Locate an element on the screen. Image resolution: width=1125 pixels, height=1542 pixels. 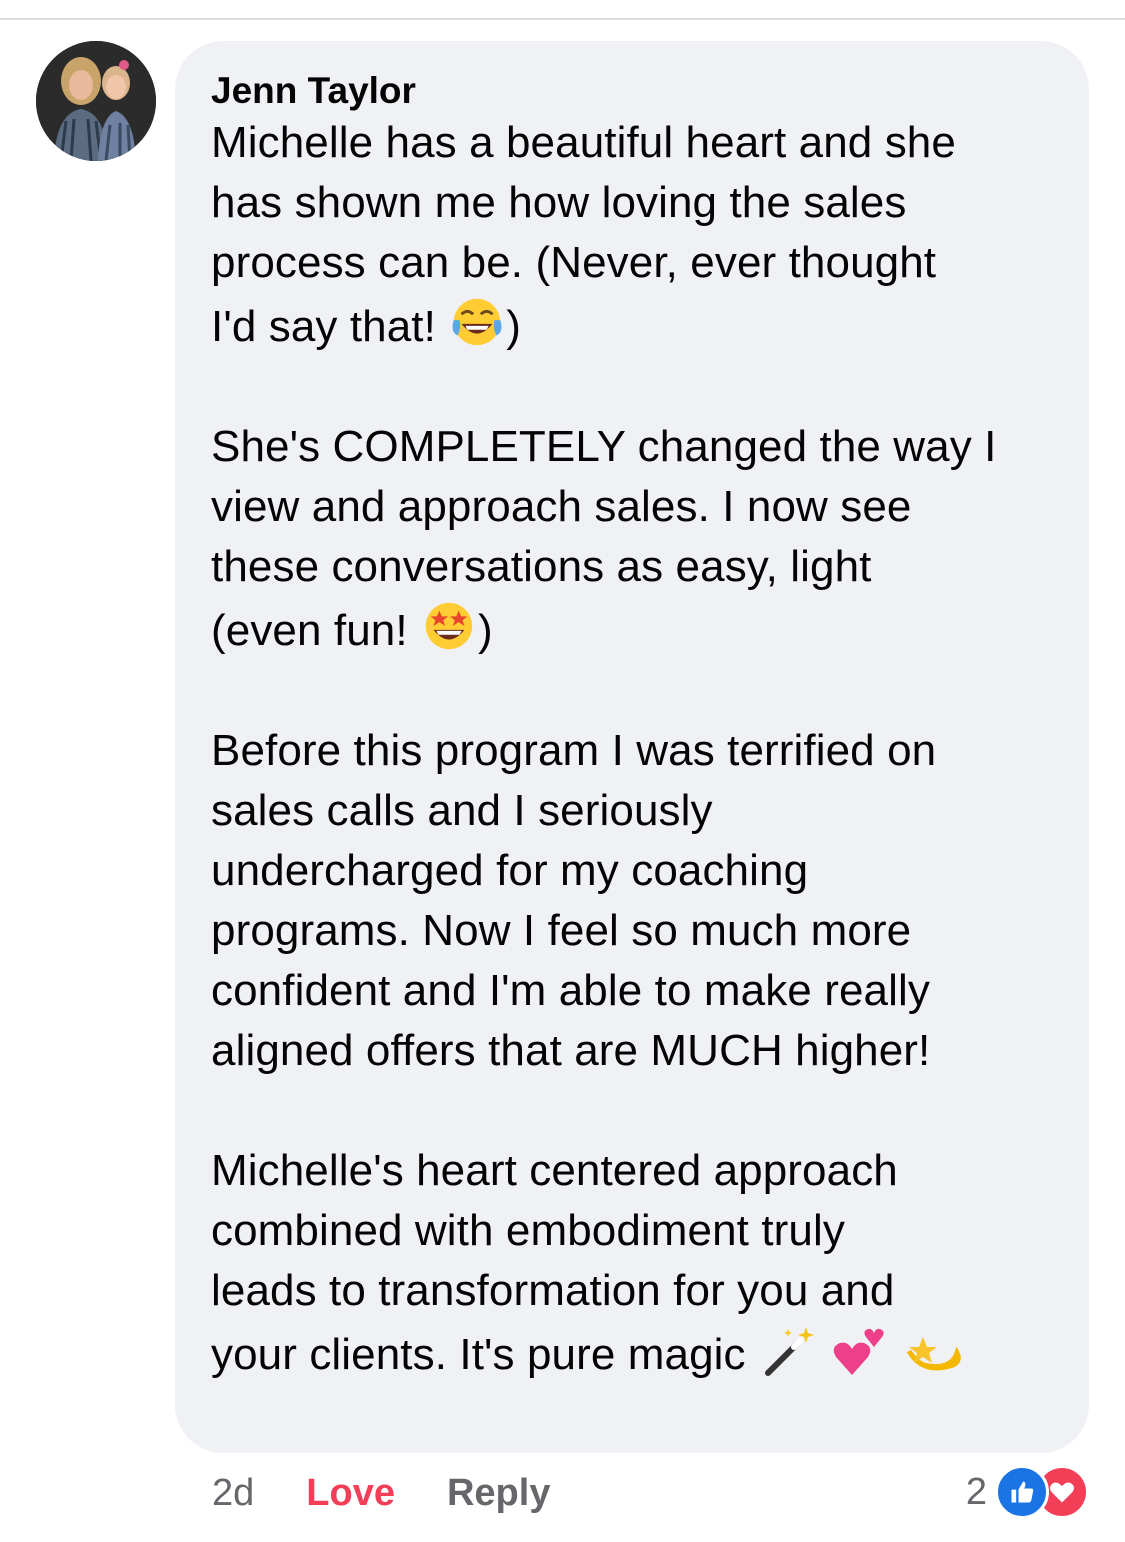
comment-author: Jenn Taylor is located at coordinates (632, 91).